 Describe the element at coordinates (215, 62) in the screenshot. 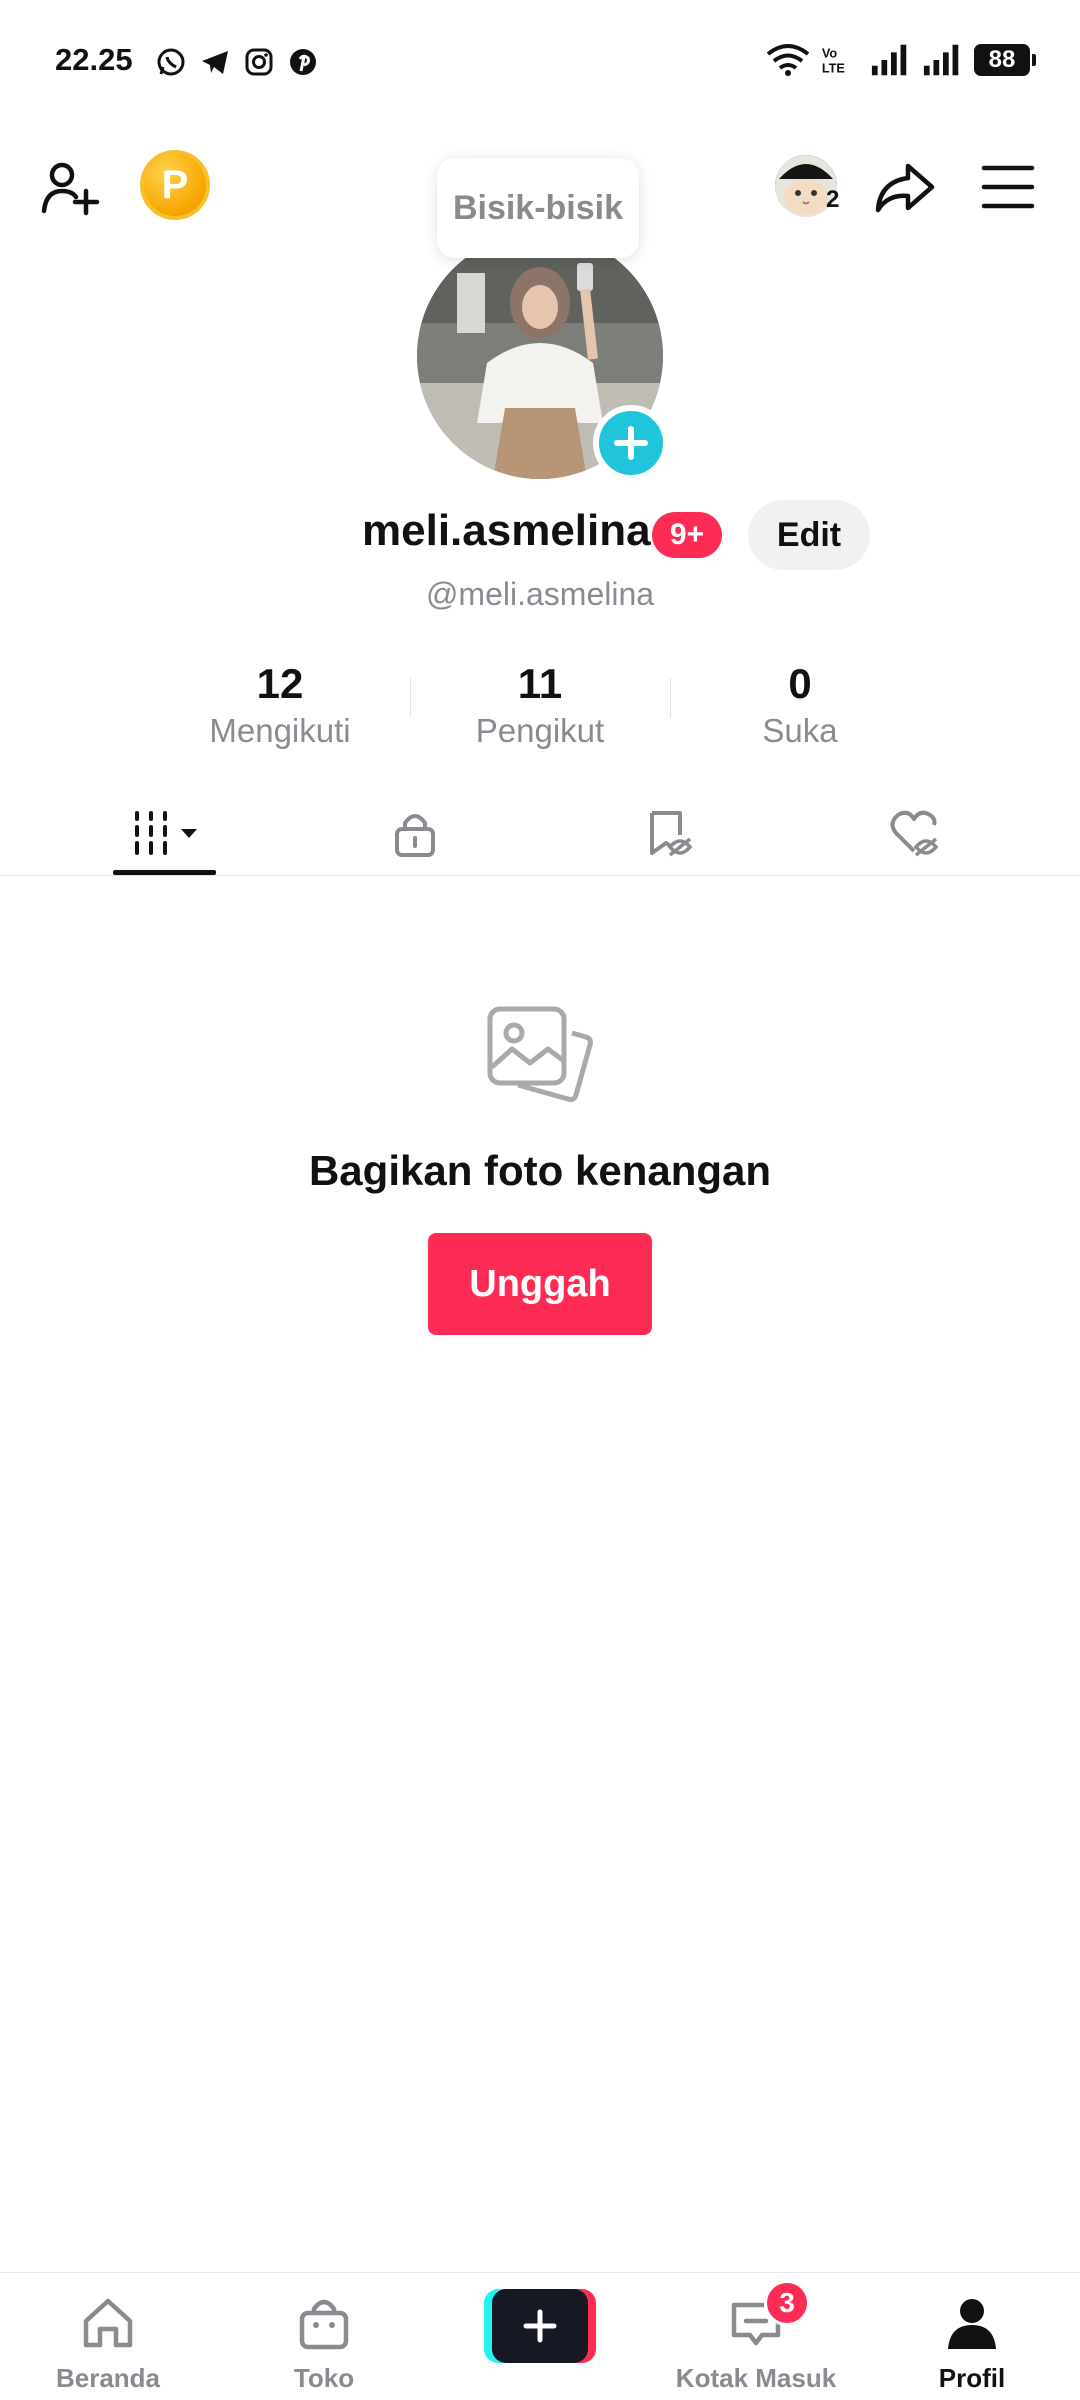

I see `telegram-icon` at that location.